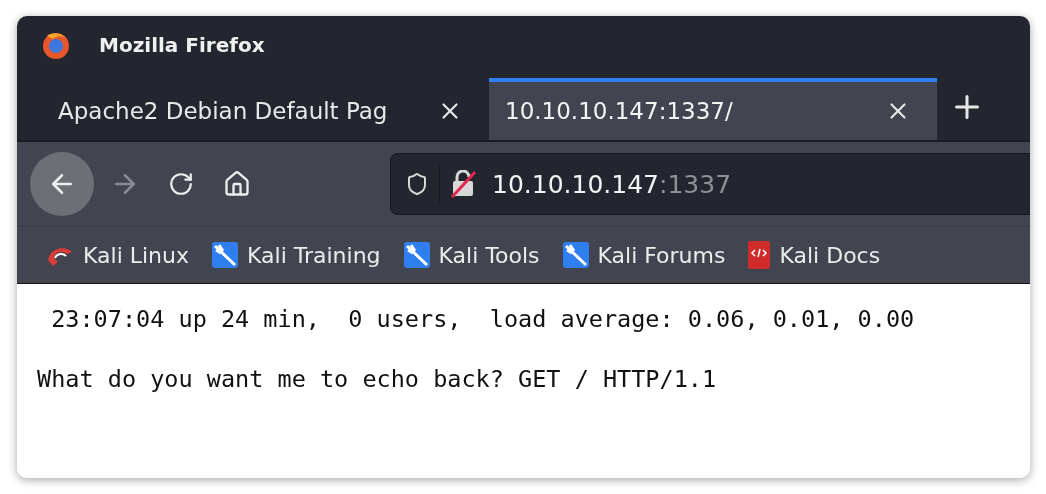 This screenshot has width=1046, height=494. I want to click on page-text: 23:07:04 up 24 min, 0 users, load average: 0.06, 0.01, 0.00, so click(483, 319).